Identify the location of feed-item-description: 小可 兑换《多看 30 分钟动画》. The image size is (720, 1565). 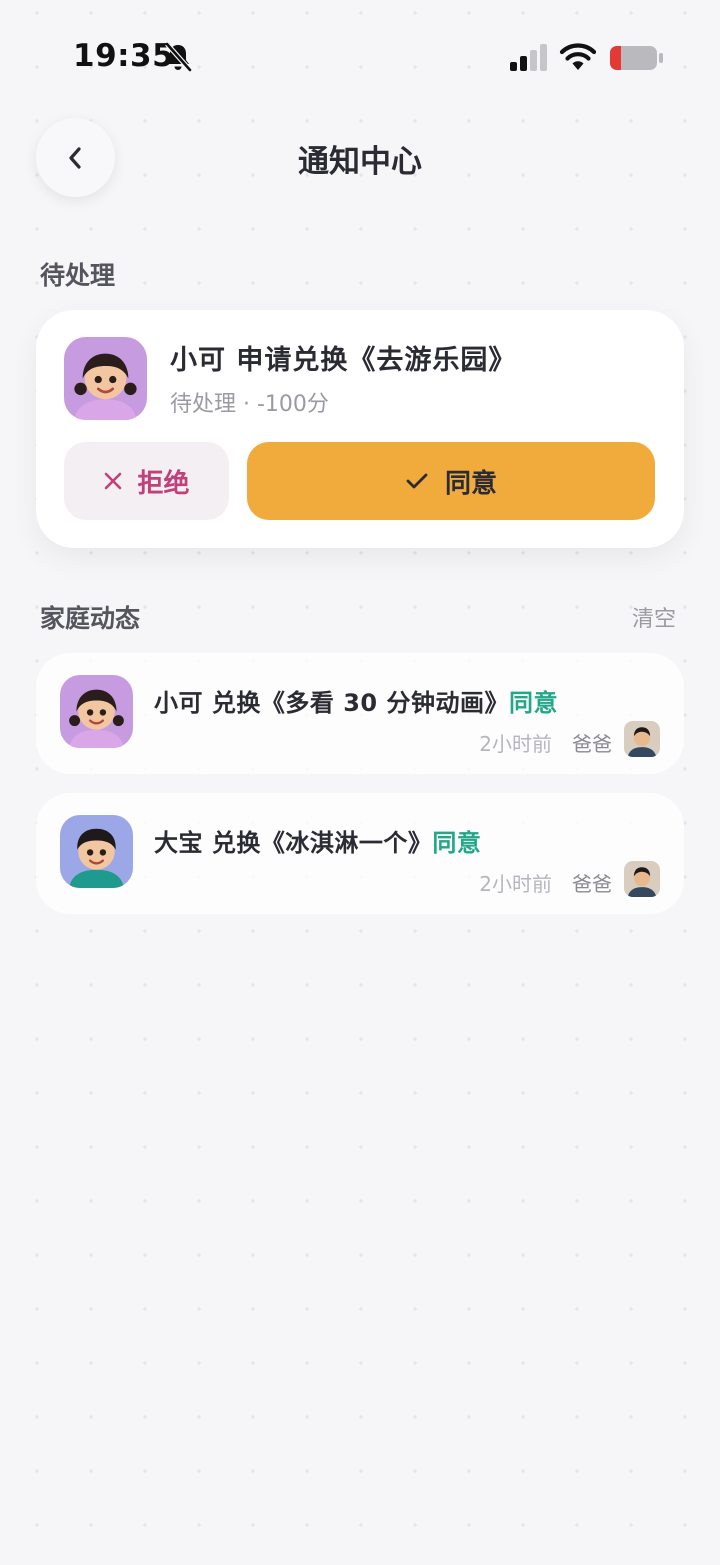
(331, 703).